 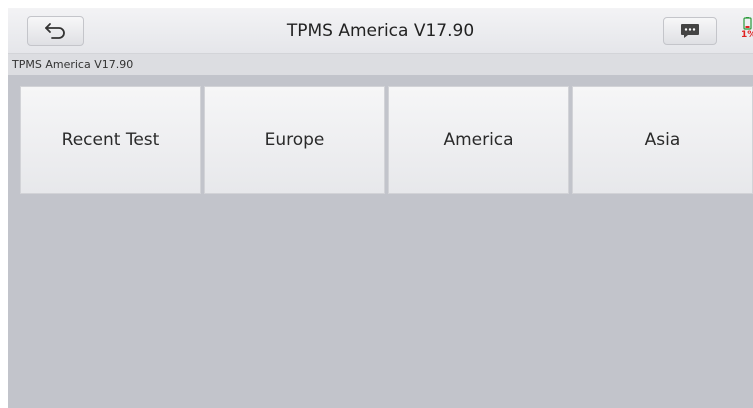 What do you see at coordinates (110, 140) in the screenshot?
I see `tile-recent-test: Recent Test` at bounding box center [110, 140].